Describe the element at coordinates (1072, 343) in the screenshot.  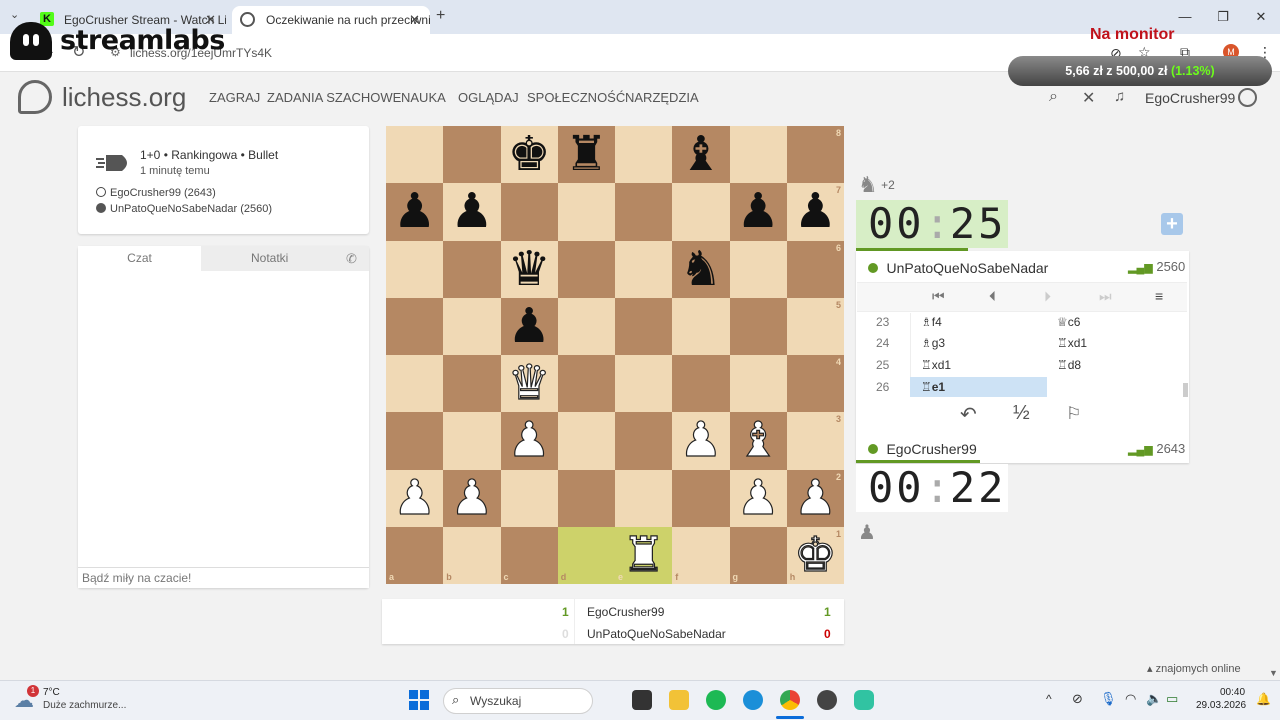
I see `move-black: ♖xd1` at that location.